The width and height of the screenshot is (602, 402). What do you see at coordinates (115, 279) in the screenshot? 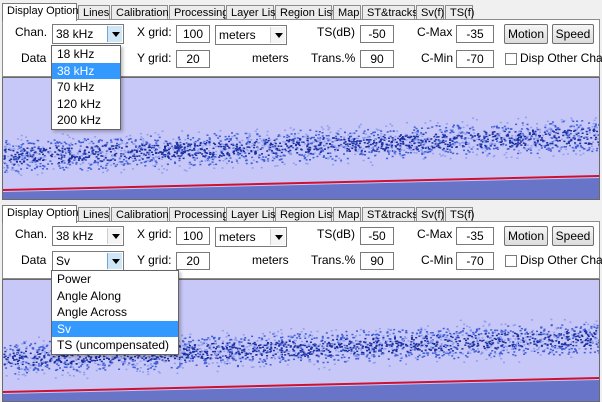
I see `data-option-power: Power` at bounding box center [115, 279].